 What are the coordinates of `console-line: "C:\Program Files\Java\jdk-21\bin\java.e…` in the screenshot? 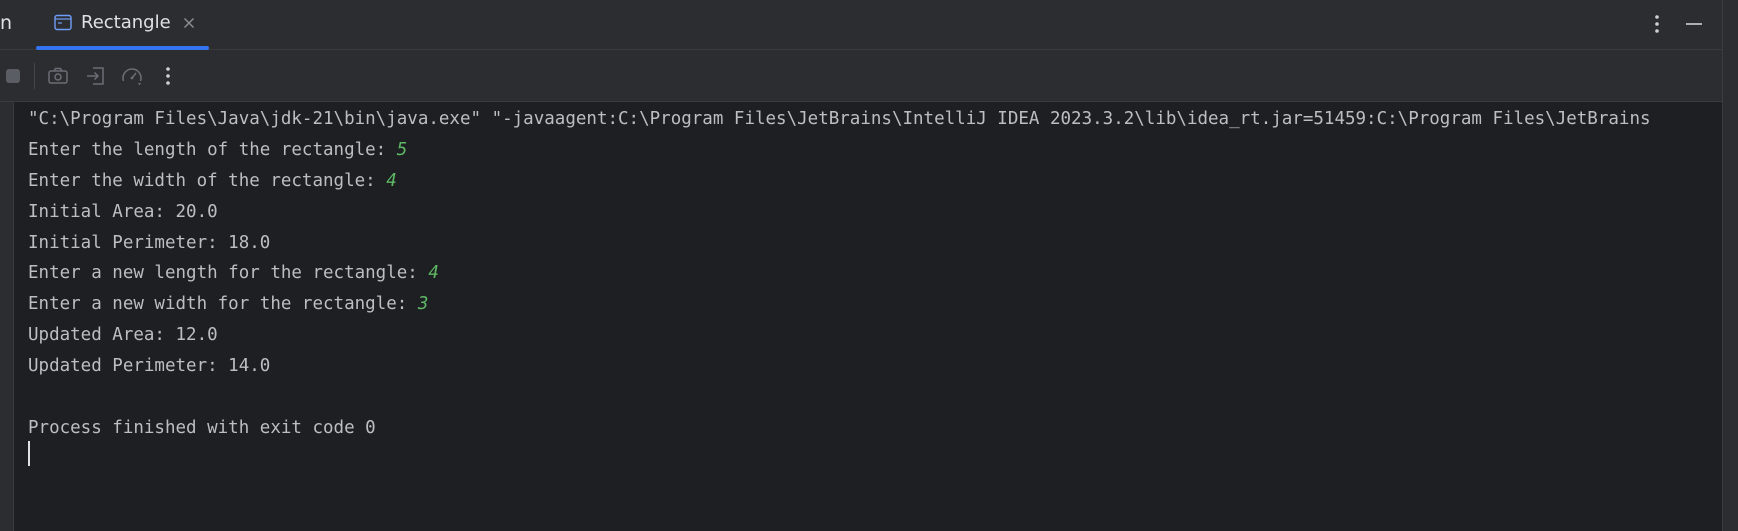 It's located at (839, 119).